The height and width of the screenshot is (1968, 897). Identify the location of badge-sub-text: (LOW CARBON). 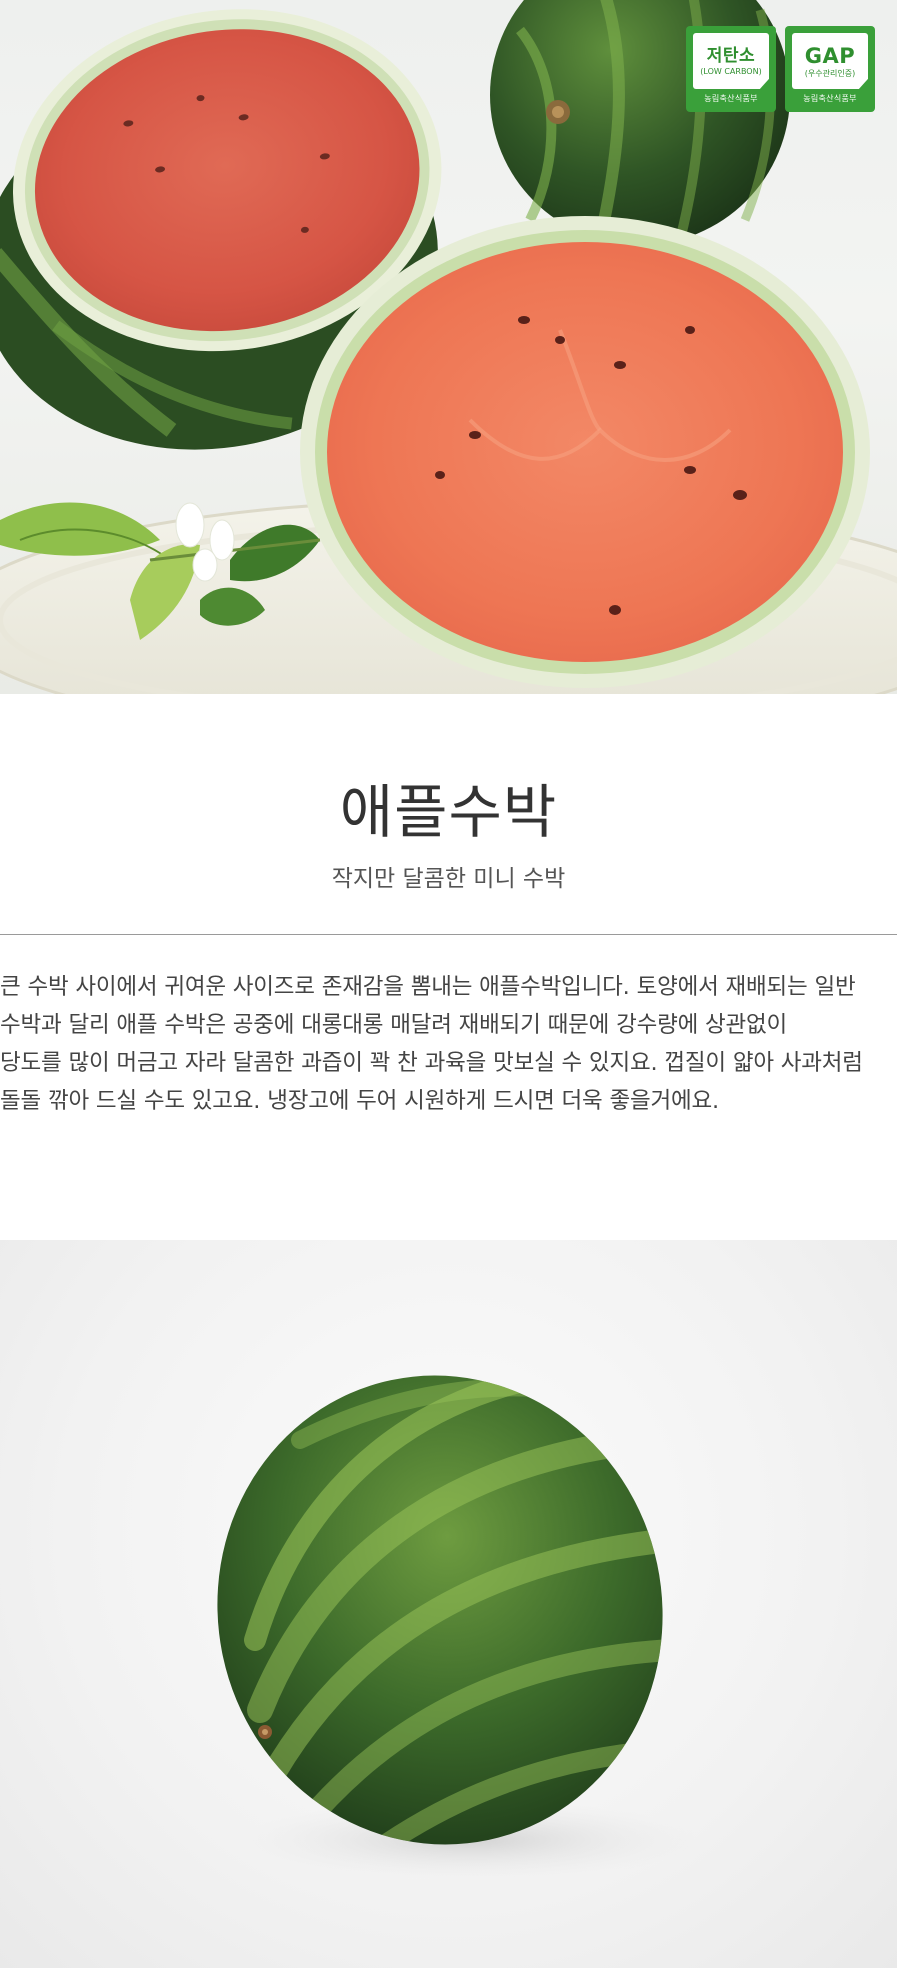
(731, 71).